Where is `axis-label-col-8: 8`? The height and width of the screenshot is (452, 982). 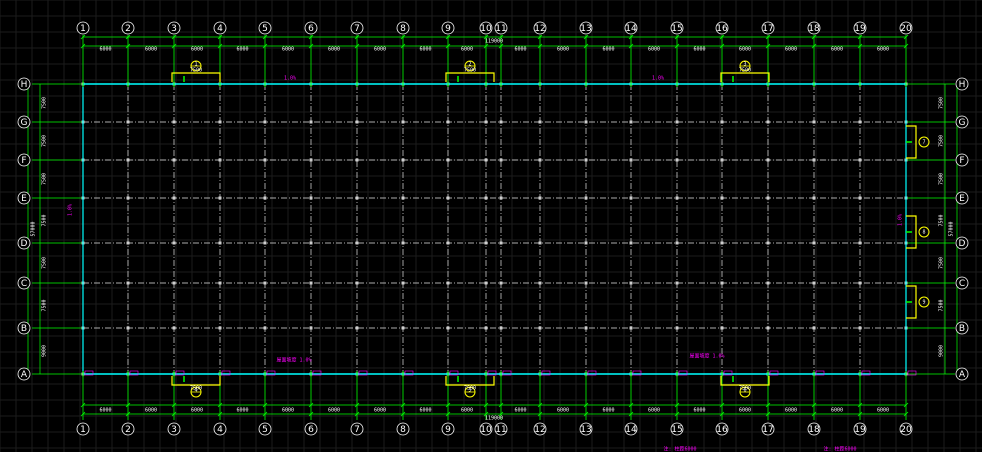
axis-label-col-8: 8 is located at coordinates (403, 29).